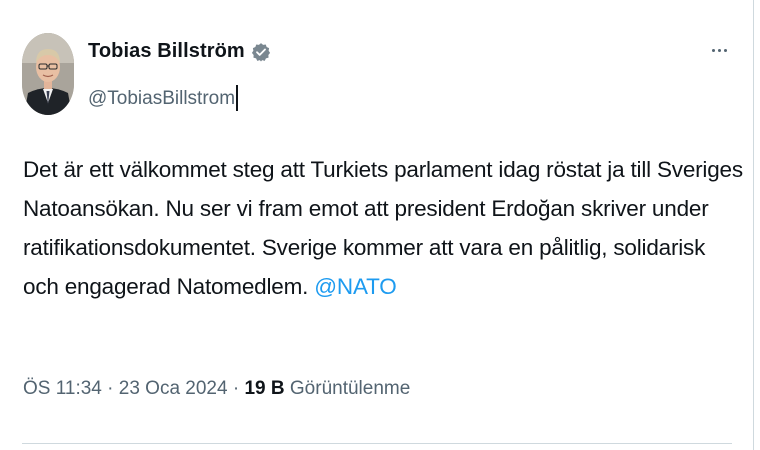  What do you see at coordinates (355, 286) in the screenshot?
I see `mention-link-nato: @NATO` at bounding box center [355, 286].